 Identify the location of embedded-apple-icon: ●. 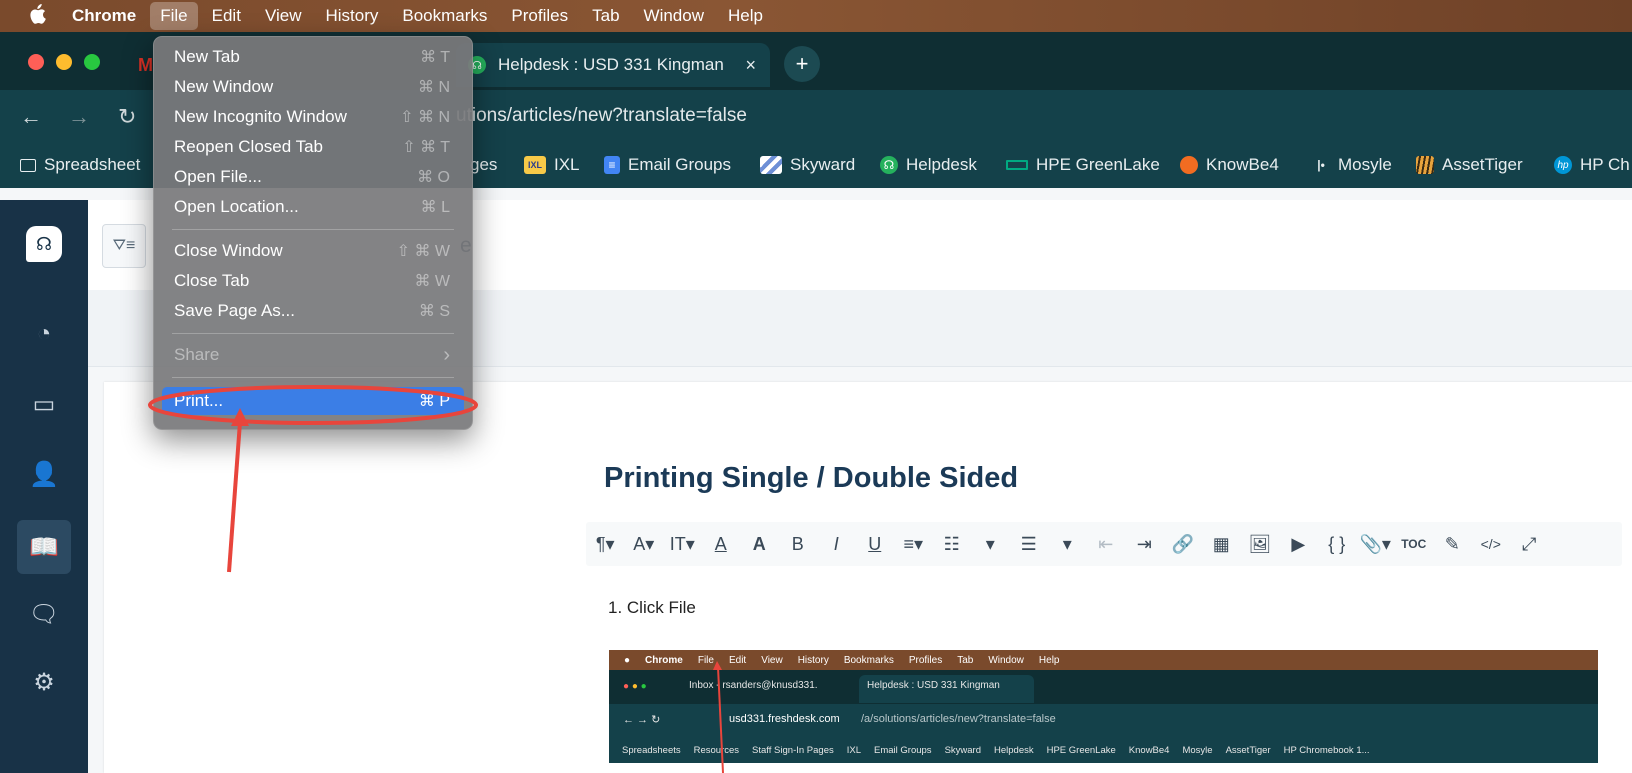
(627, 660).